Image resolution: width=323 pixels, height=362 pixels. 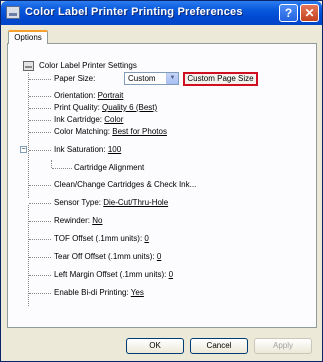 What do you see at coordinates (159, 256) in the screenshot?
I see `tear-off-offset-value: 0` at bounding box center [159, 256].